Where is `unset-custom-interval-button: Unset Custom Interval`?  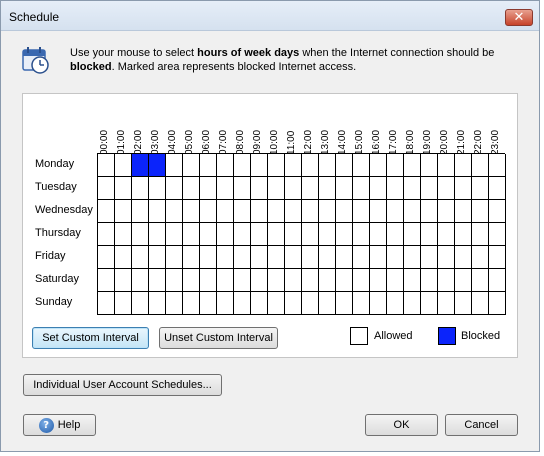 unset-custom-interval-button: Unset Custom Interval is located at coordinates (218, 338).